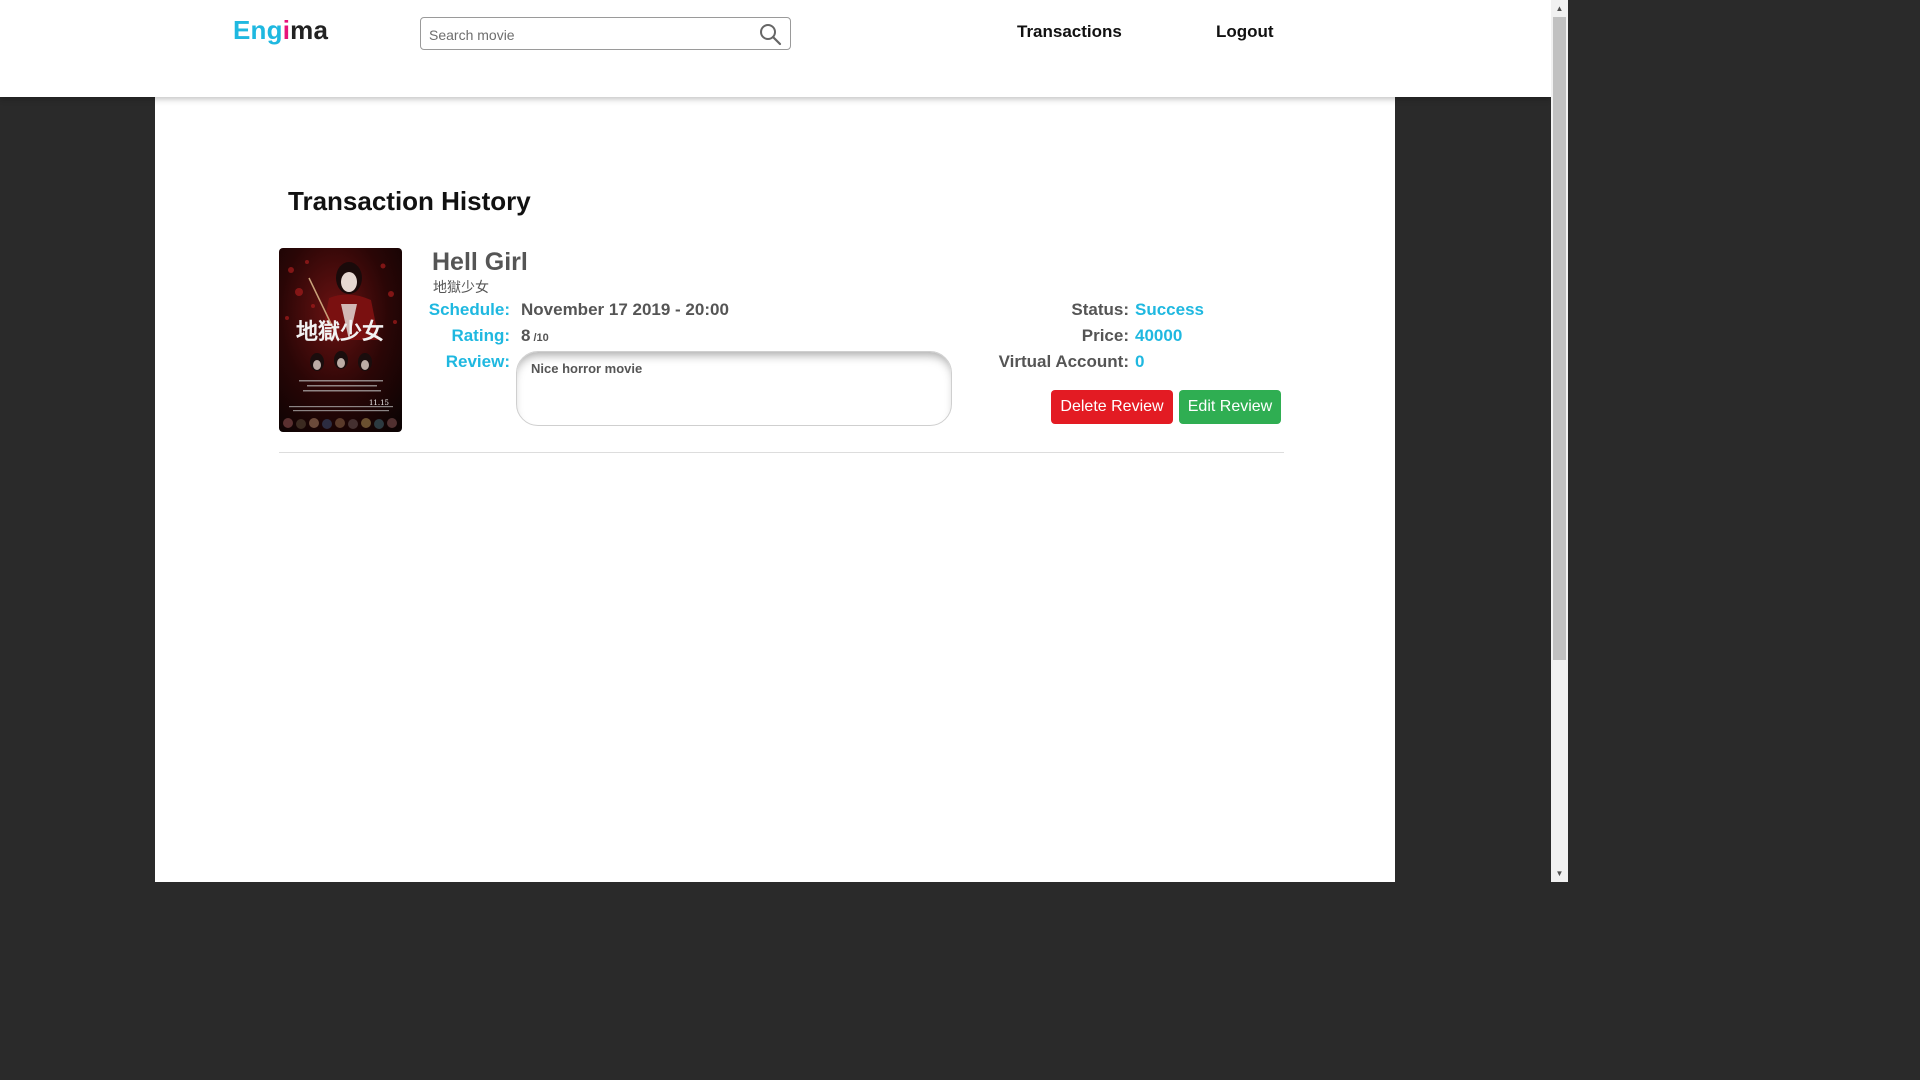 Image resolution: width=1920 pixels, height=1080 pixels. I want to click on engima-logo: Engima, so click(280, 30).